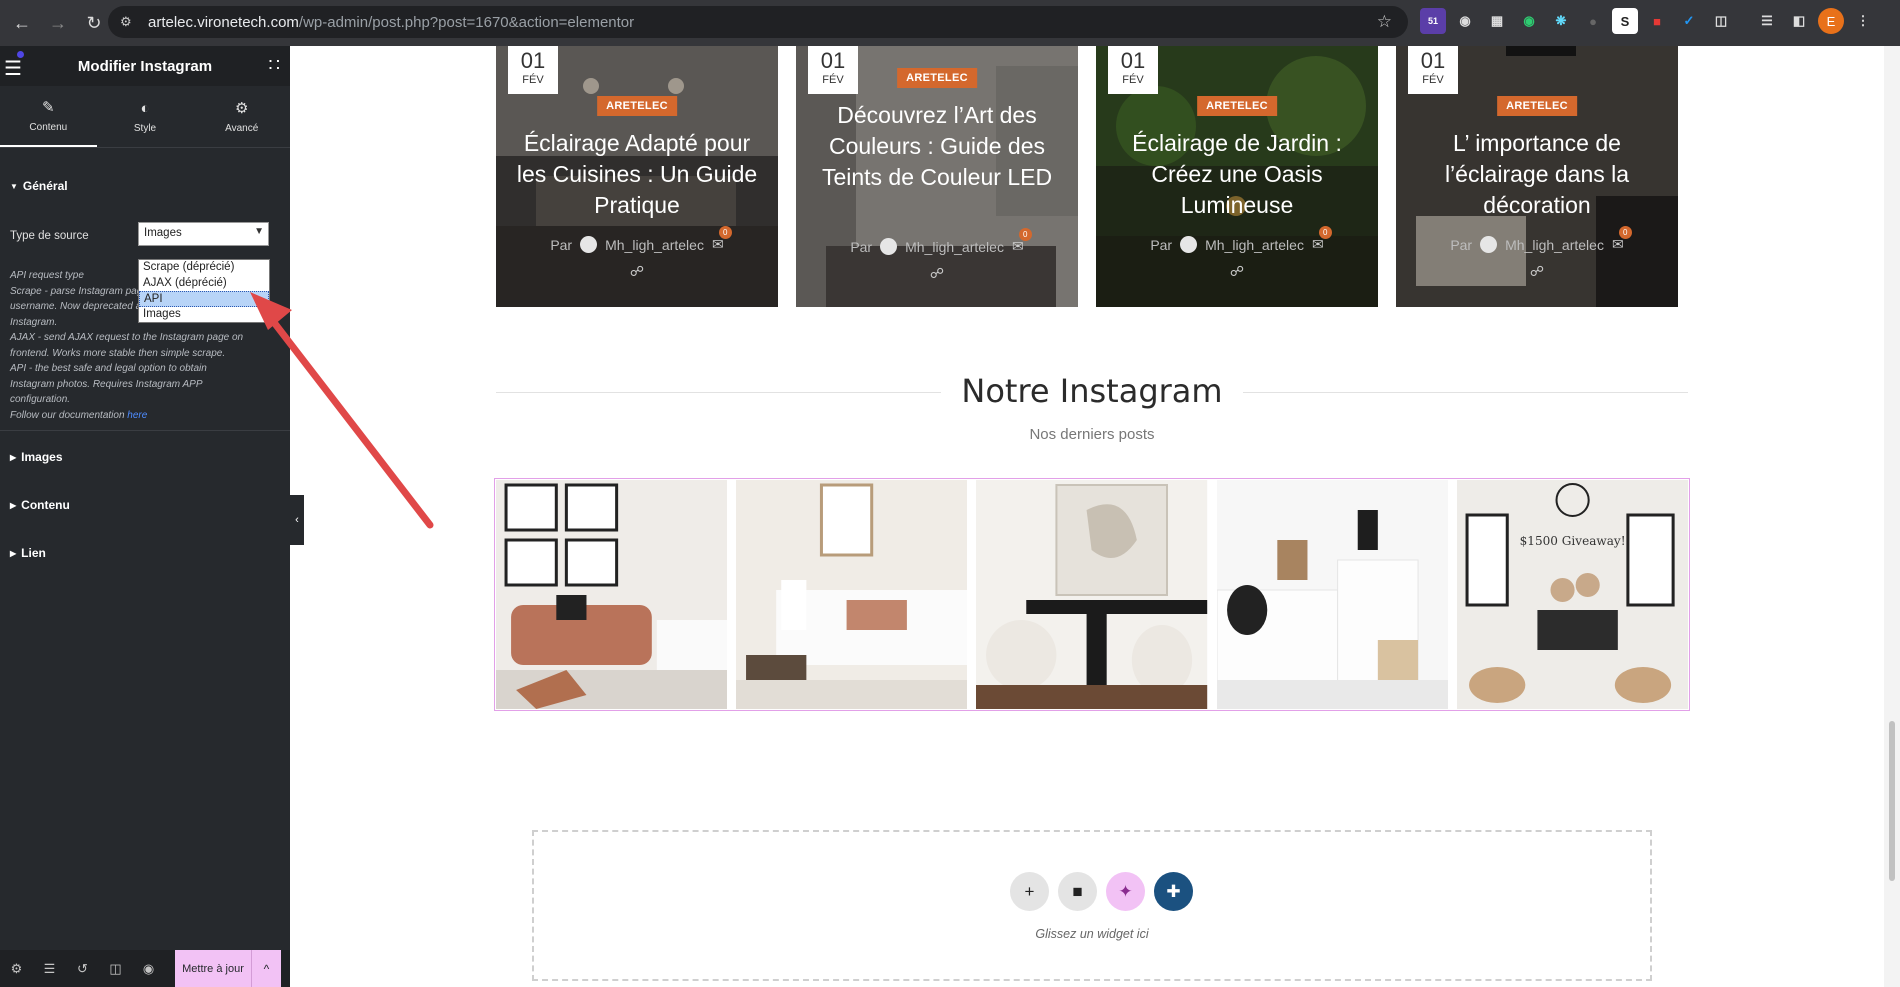 Image resolution: width=1900 pixels, height=987 pixels. I want to click on update-button: Mettre à jour, so click(213, 968).